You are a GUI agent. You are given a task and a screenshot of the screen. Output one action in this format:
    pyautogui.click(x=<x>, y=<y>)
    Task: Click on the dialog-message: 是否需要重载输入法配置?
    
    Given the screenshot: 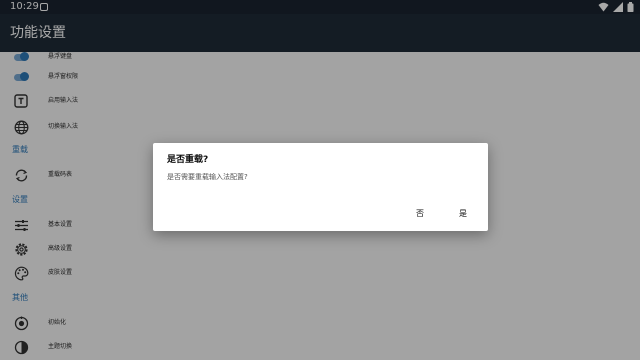 What is the action you would take?
    pyautogui.click(x=207, y=177)
    